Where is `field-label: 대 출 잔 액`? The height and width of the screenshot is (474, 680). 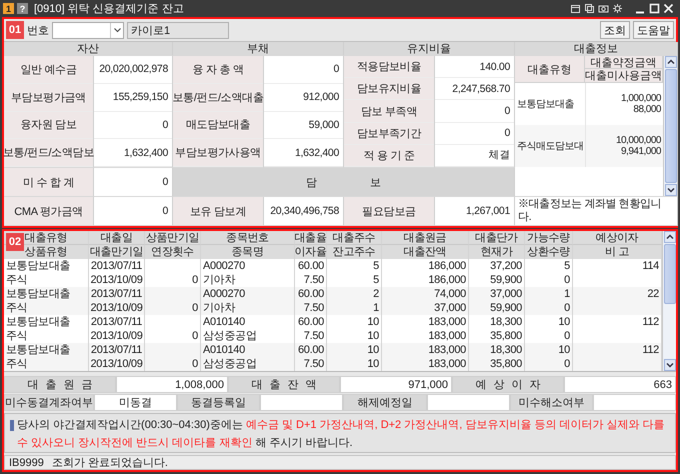 field-label: 대 출 잔 액 is located at coordinates (284, 384).